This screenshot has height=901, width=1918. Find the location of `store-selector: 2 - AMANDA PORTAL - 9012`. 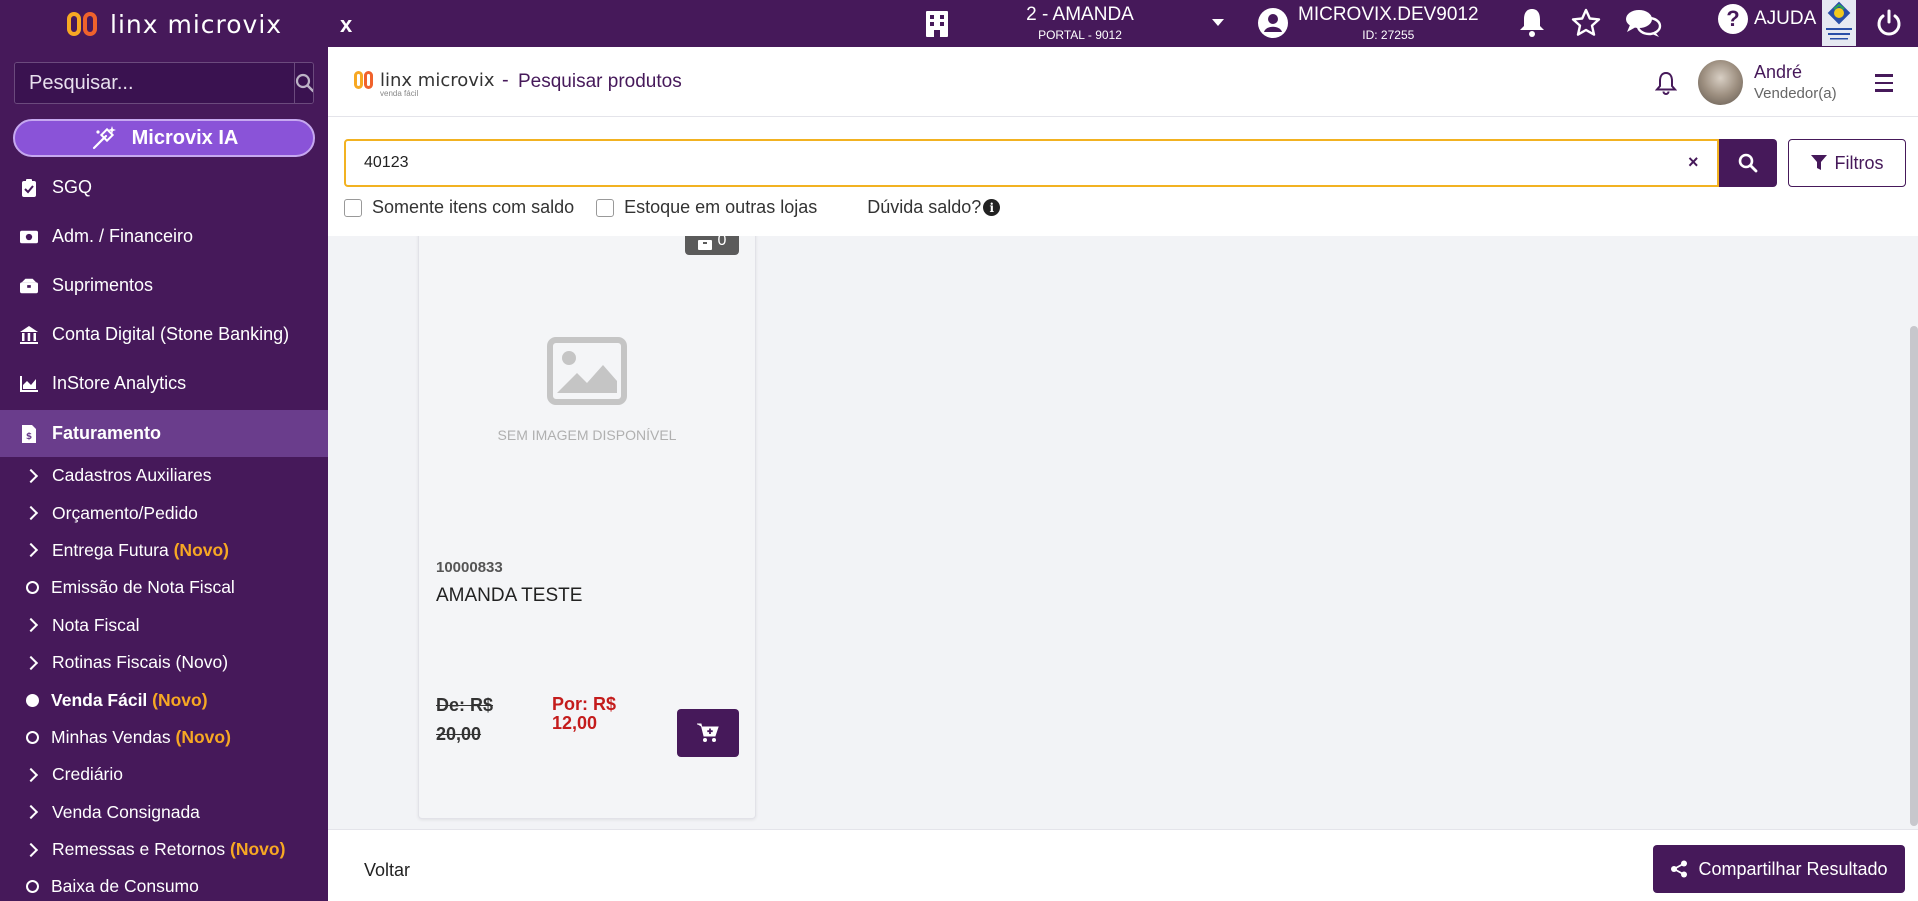

store-selector: 2 - AMANDA PORTAL - 9012 is located at coordinates (1080, 23).